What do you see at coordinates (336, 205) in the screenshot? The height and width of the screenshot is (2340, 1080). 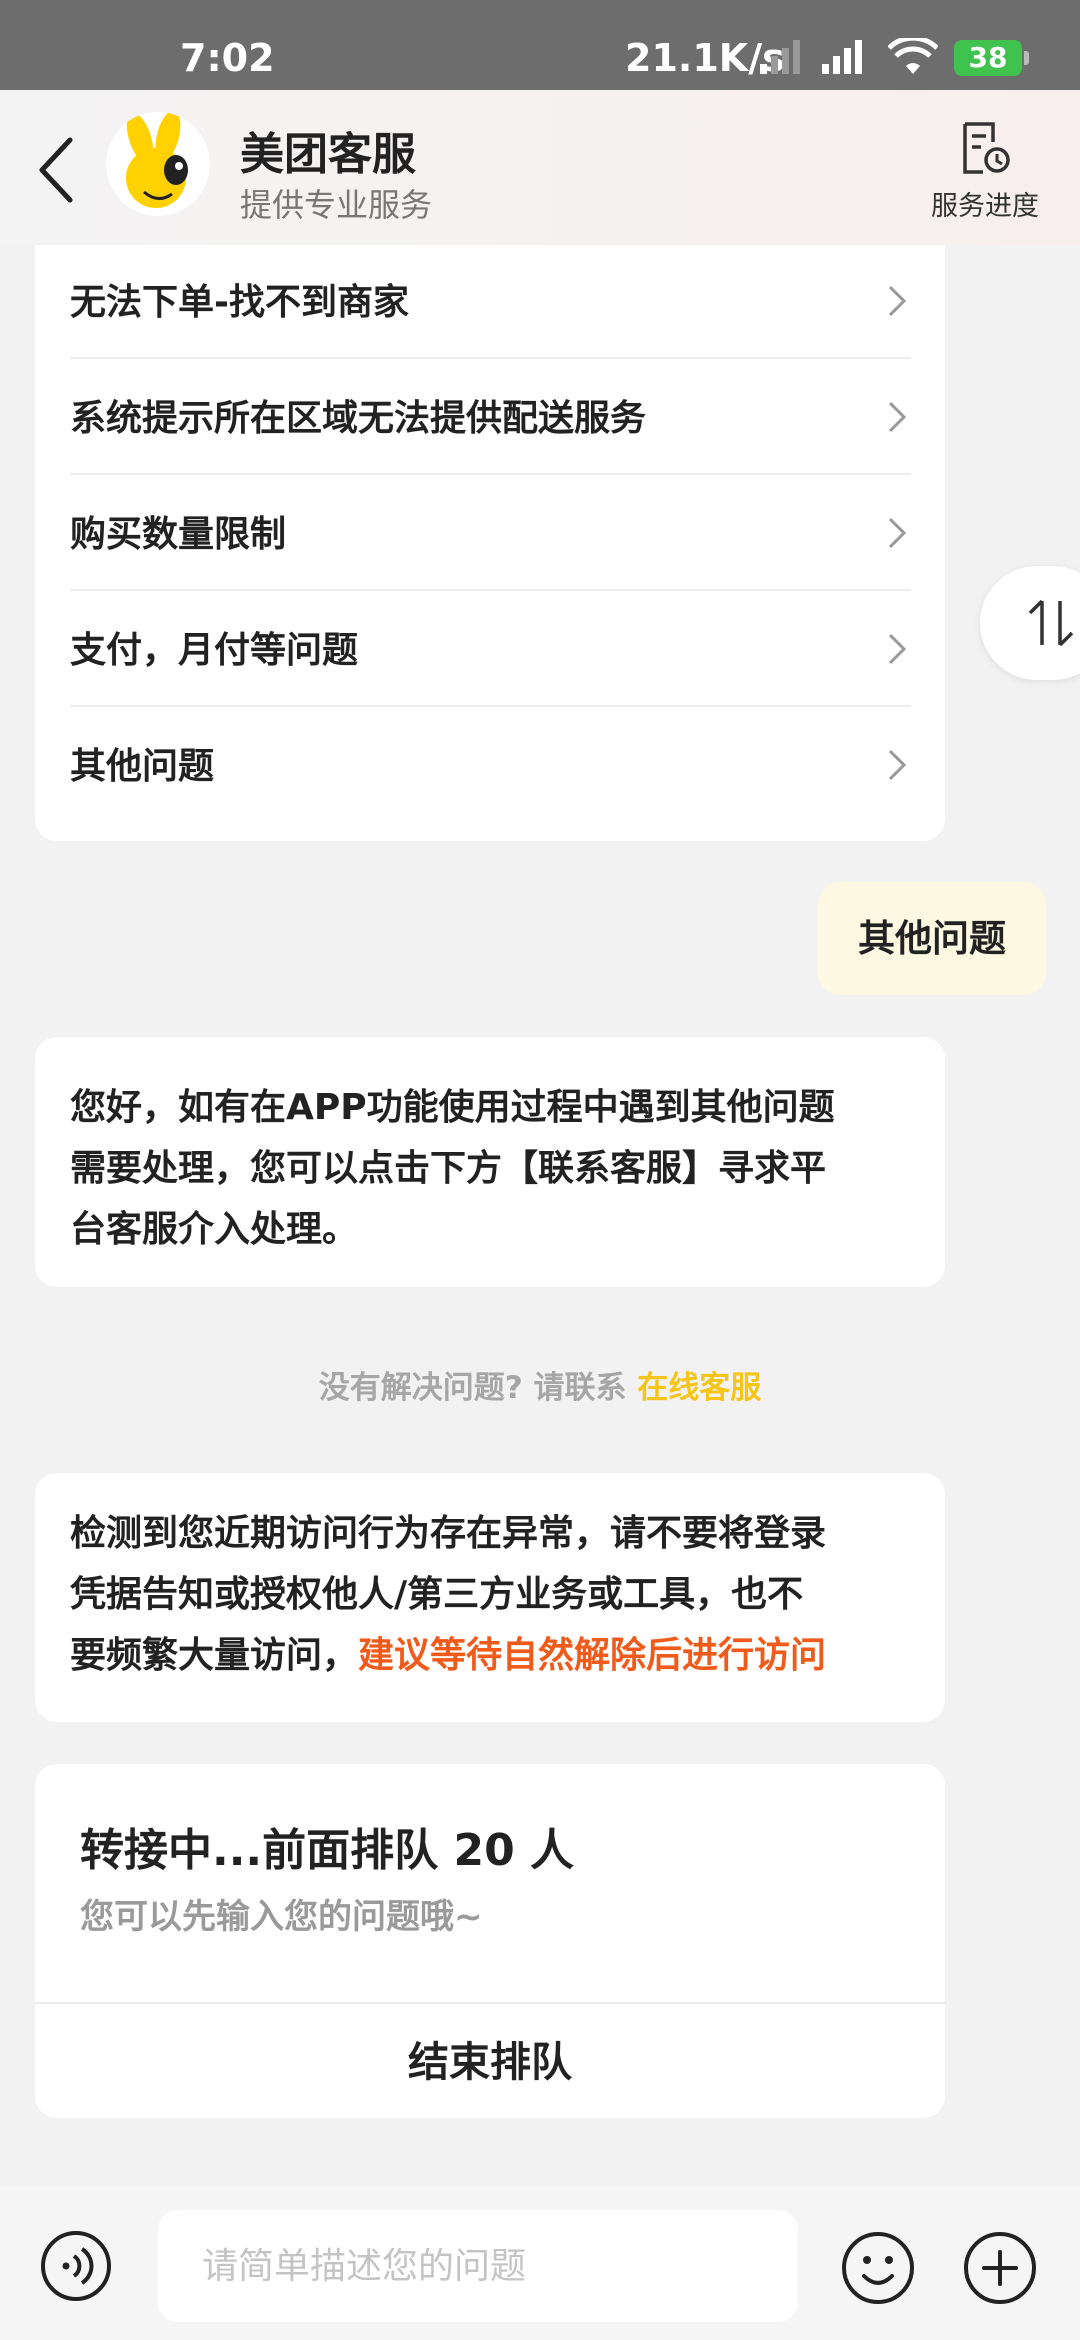 I see `page-subtitle: 提供专业服务` at bounding box center [336, 205].